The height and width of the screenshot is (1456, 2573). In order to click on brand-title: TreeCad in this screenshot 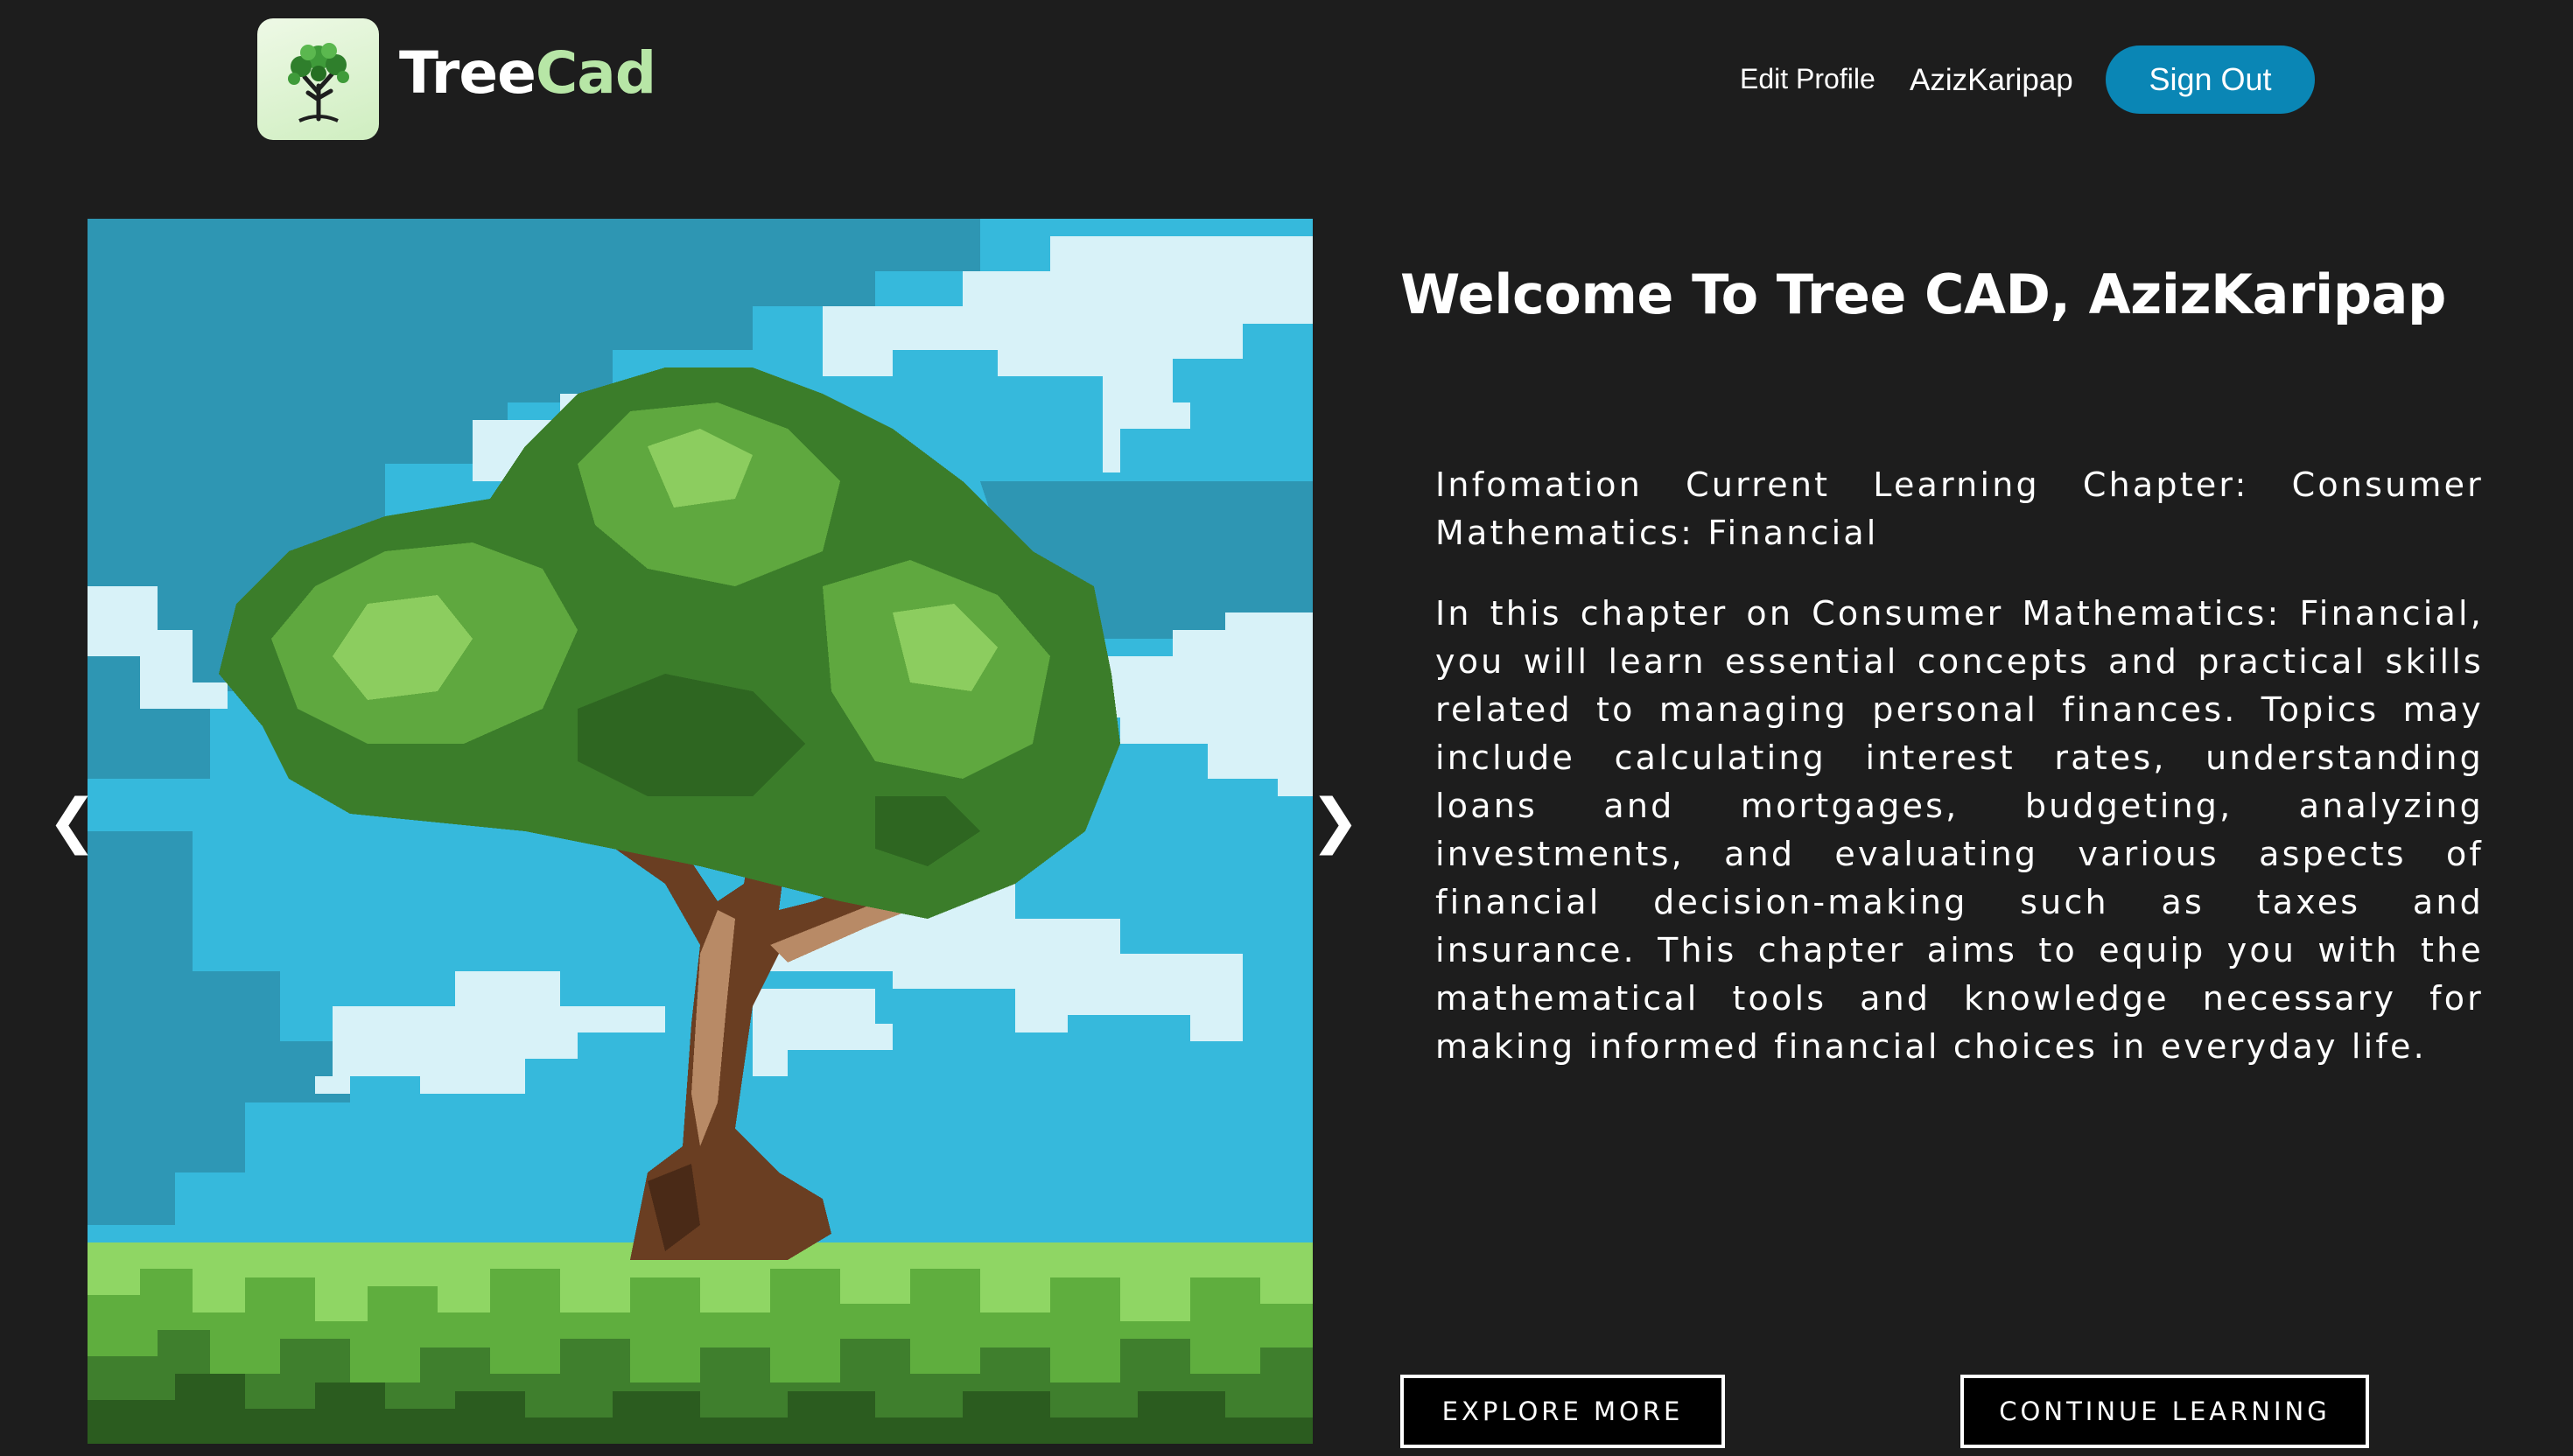, I will do `click(527, 73)`.